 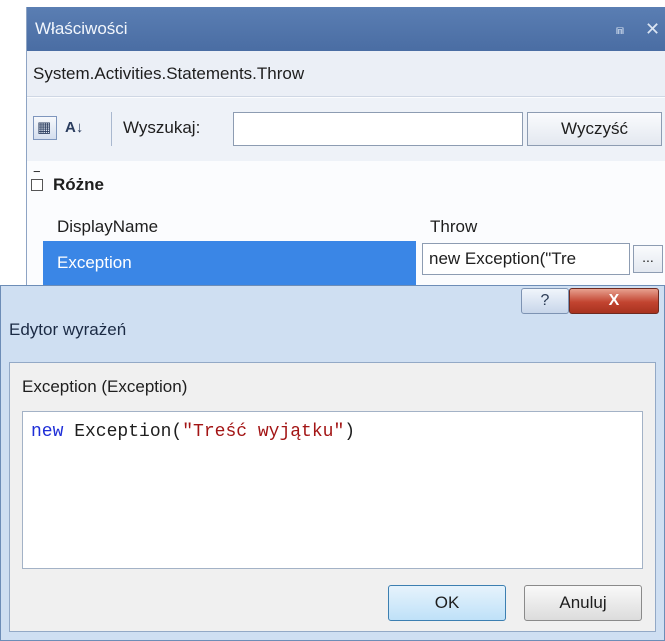 I want to click on exception-value-field: new Exception("Tre, so click(x=526, y=259).